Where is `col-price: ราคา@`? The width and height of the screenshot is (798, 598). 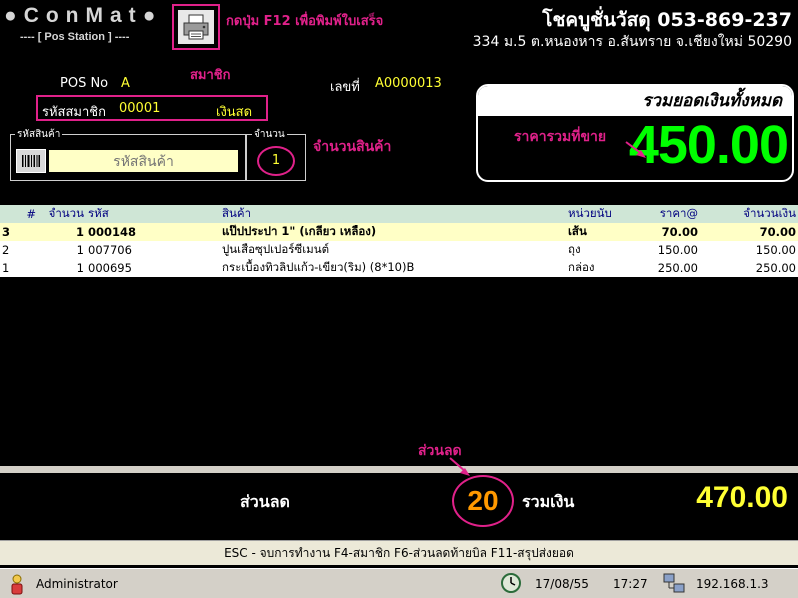 col-price: ราคา@ is located at coordinates (669, 214).